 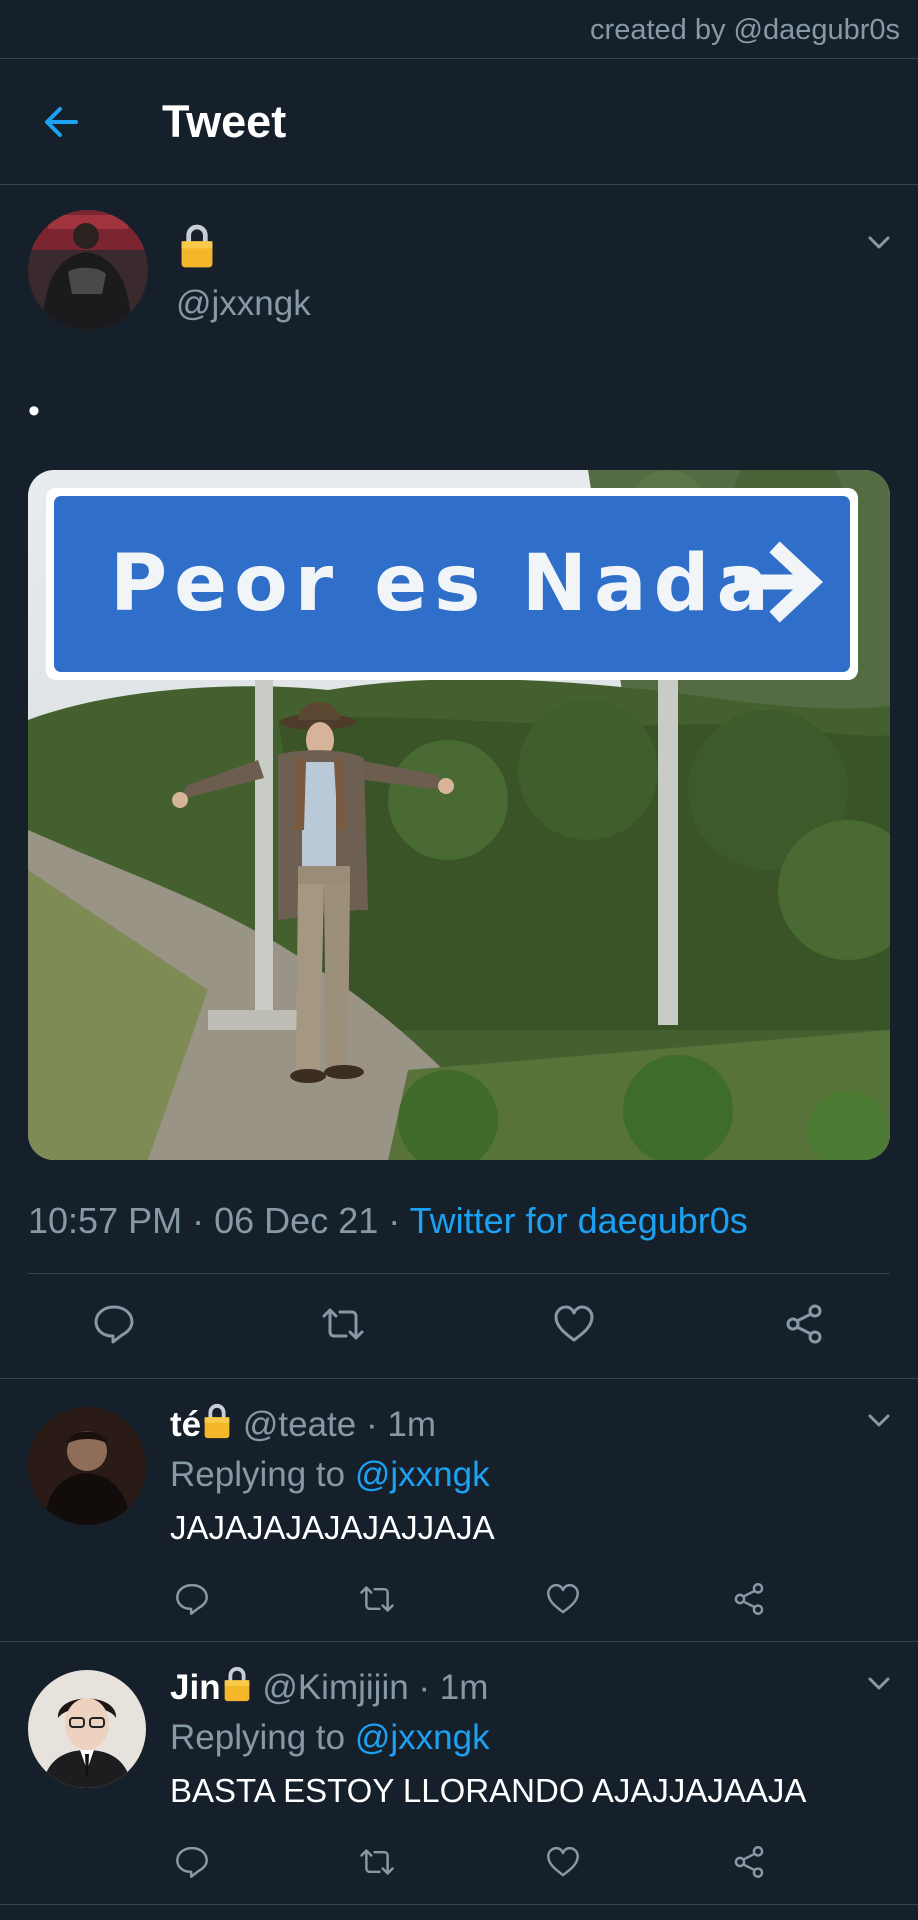 What do you see at coordinates (195, 1687) in the screenshot?
I see `reply-author-name: Jin` at bounding box center [195, 1687].